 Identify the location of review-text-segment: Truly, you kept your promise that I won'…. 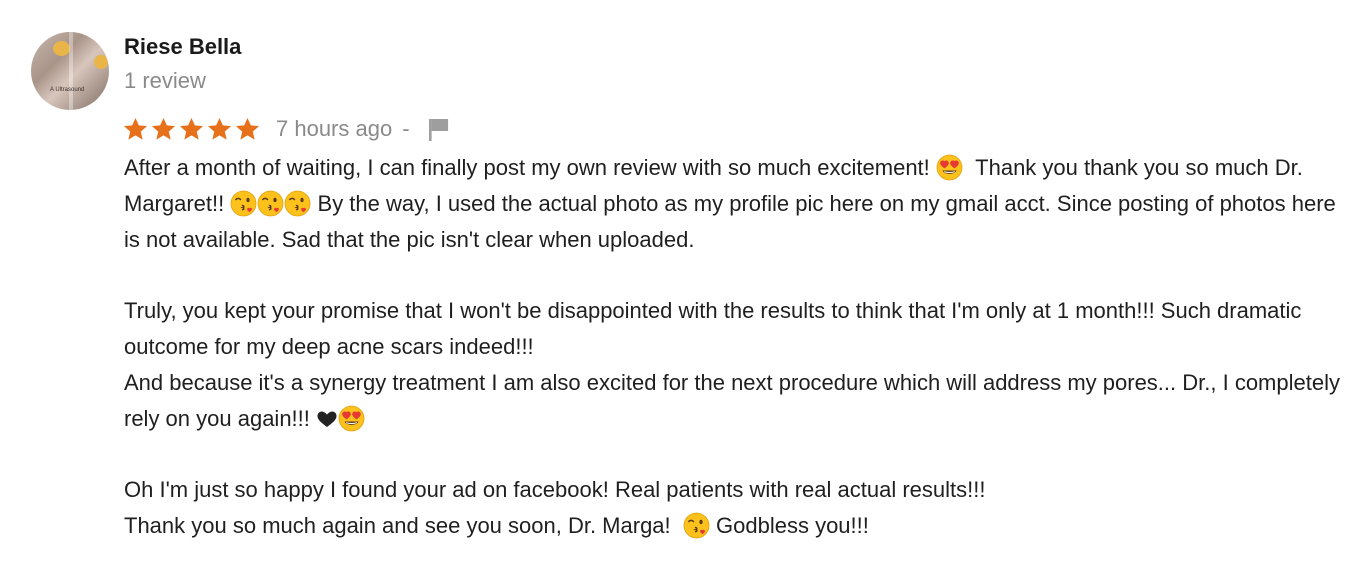
(713, 328).